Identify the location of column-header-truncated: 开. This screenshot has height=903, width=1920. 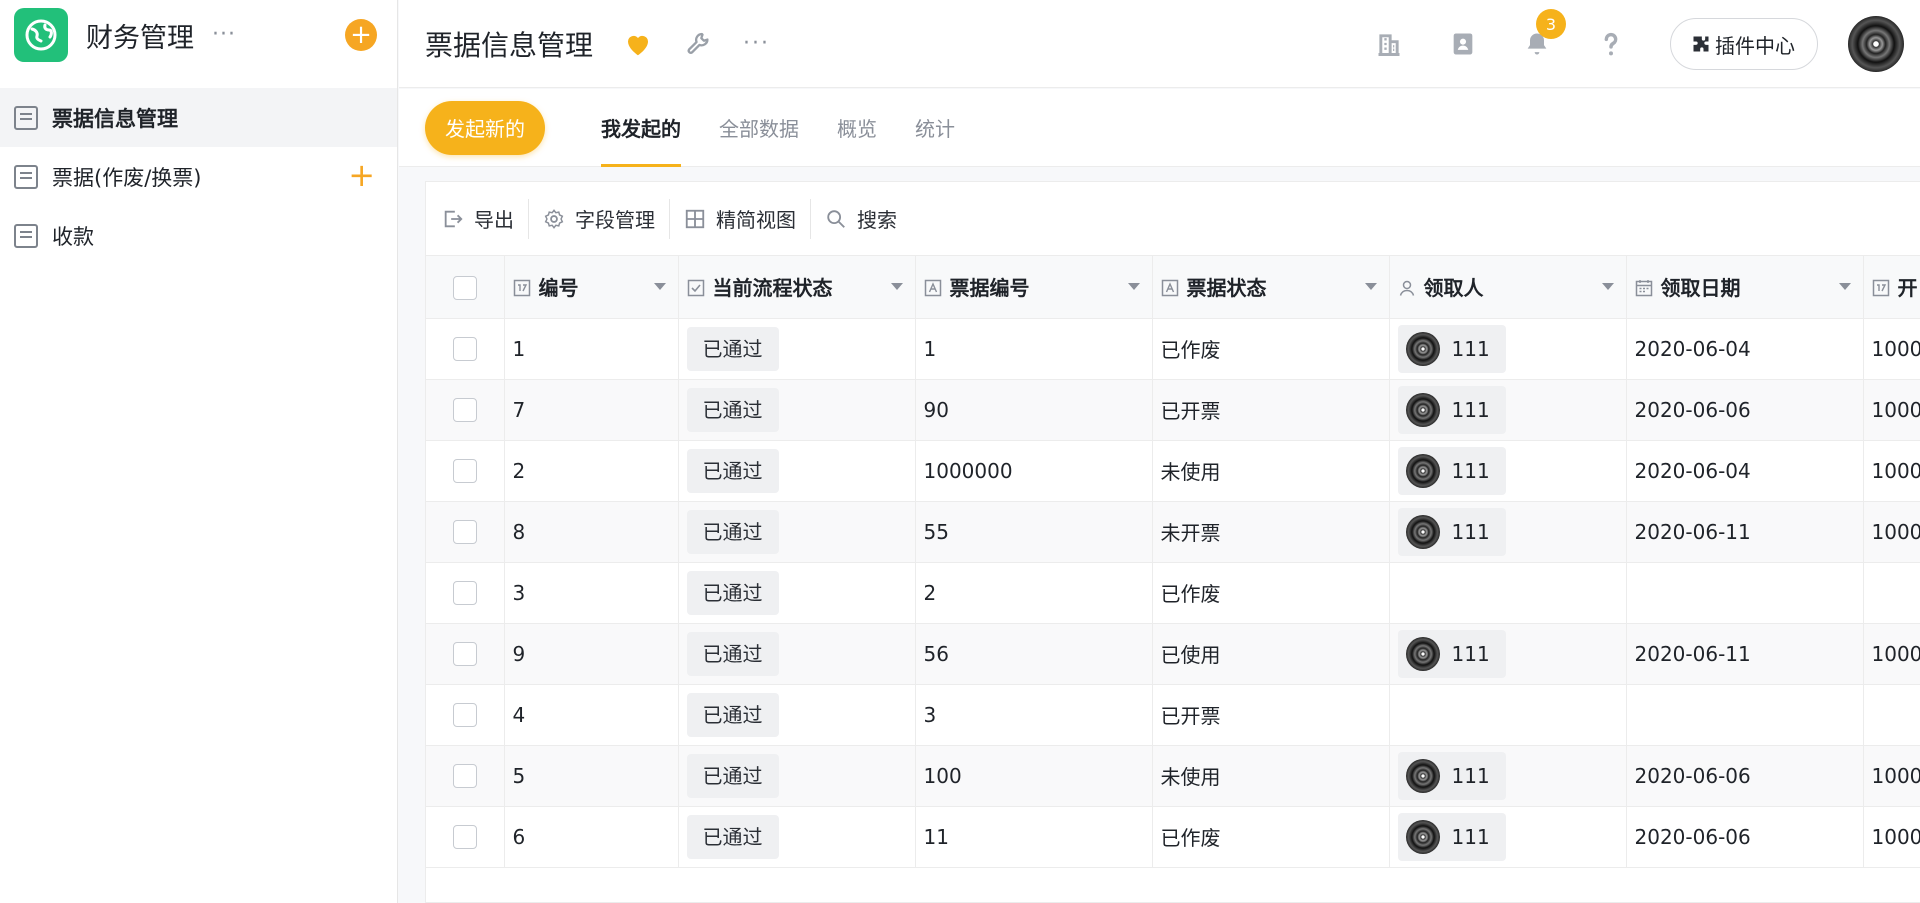
(1891, 287).